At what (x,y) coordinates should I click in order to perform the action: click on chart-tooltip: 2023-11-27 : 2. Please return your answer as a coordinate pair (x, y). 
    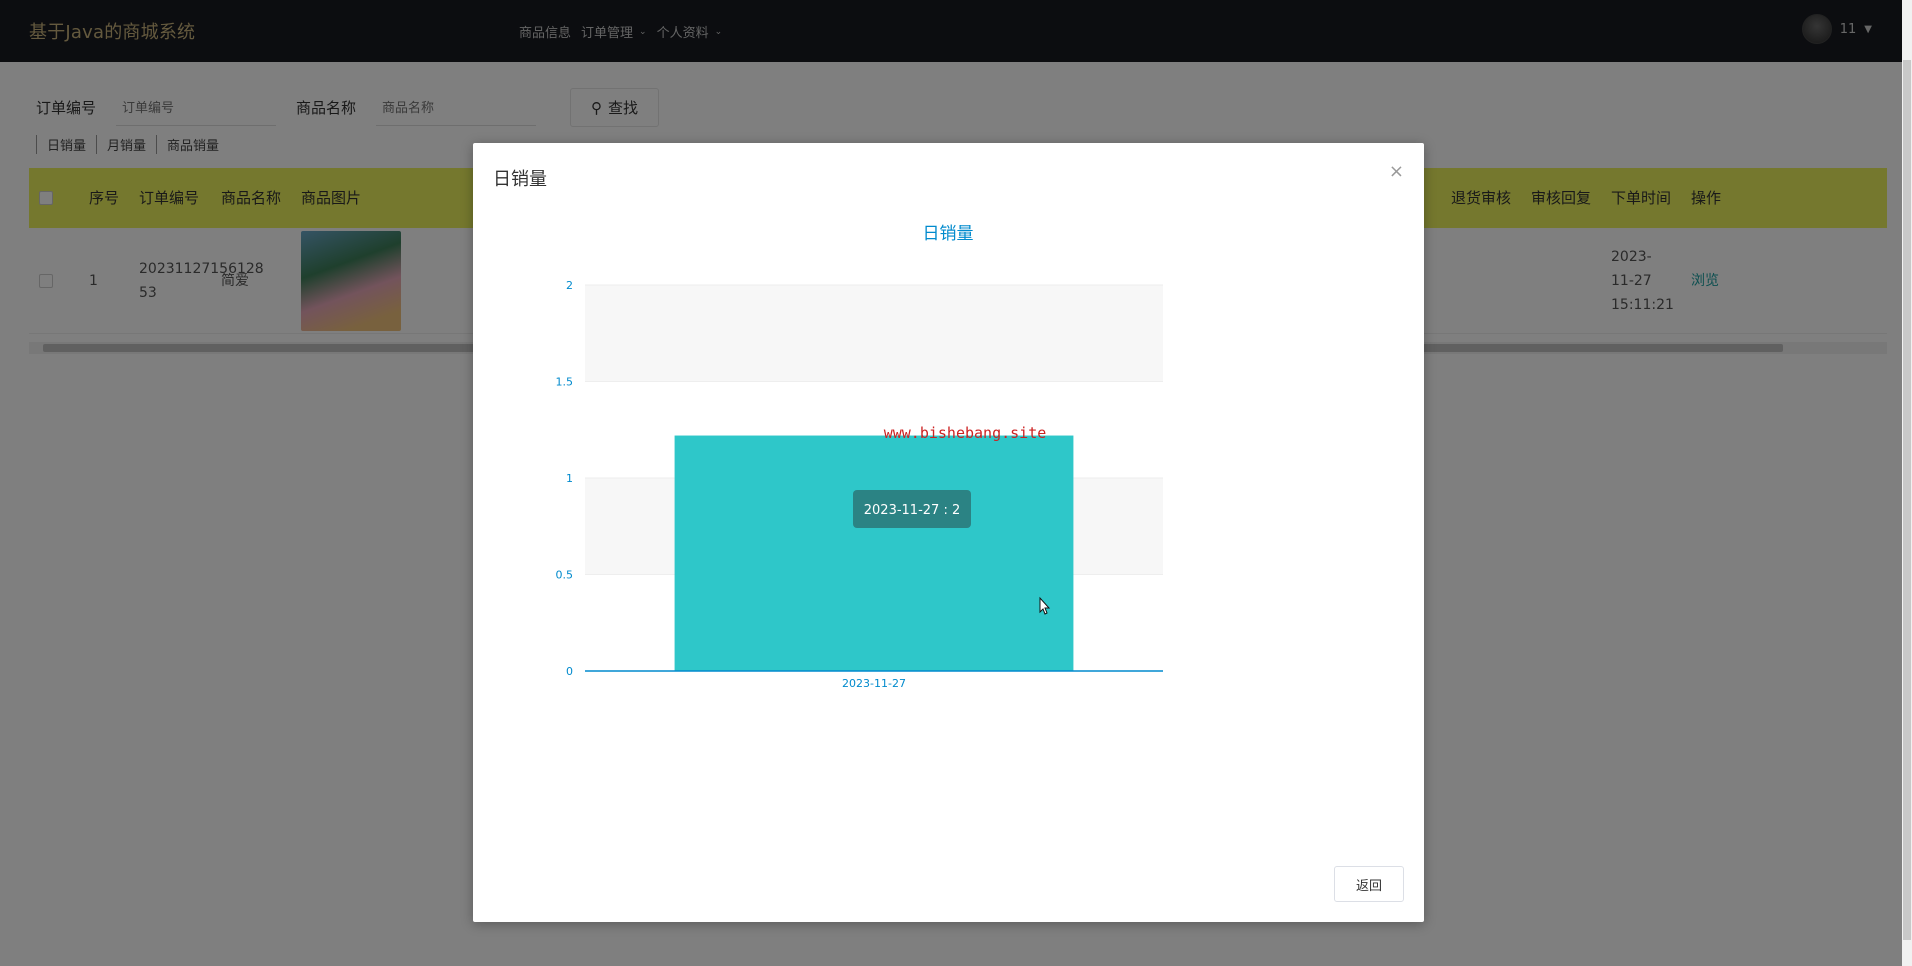
    Looking at the image, I should click on (912, 509).